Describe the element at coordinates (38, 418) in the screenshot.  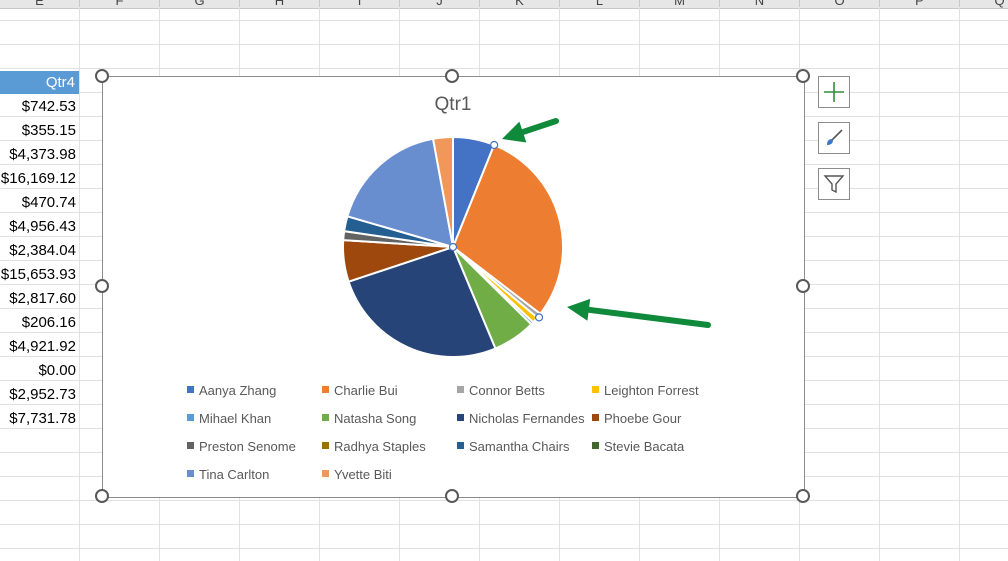
I see `cell-value: $7,731.78` at that location.